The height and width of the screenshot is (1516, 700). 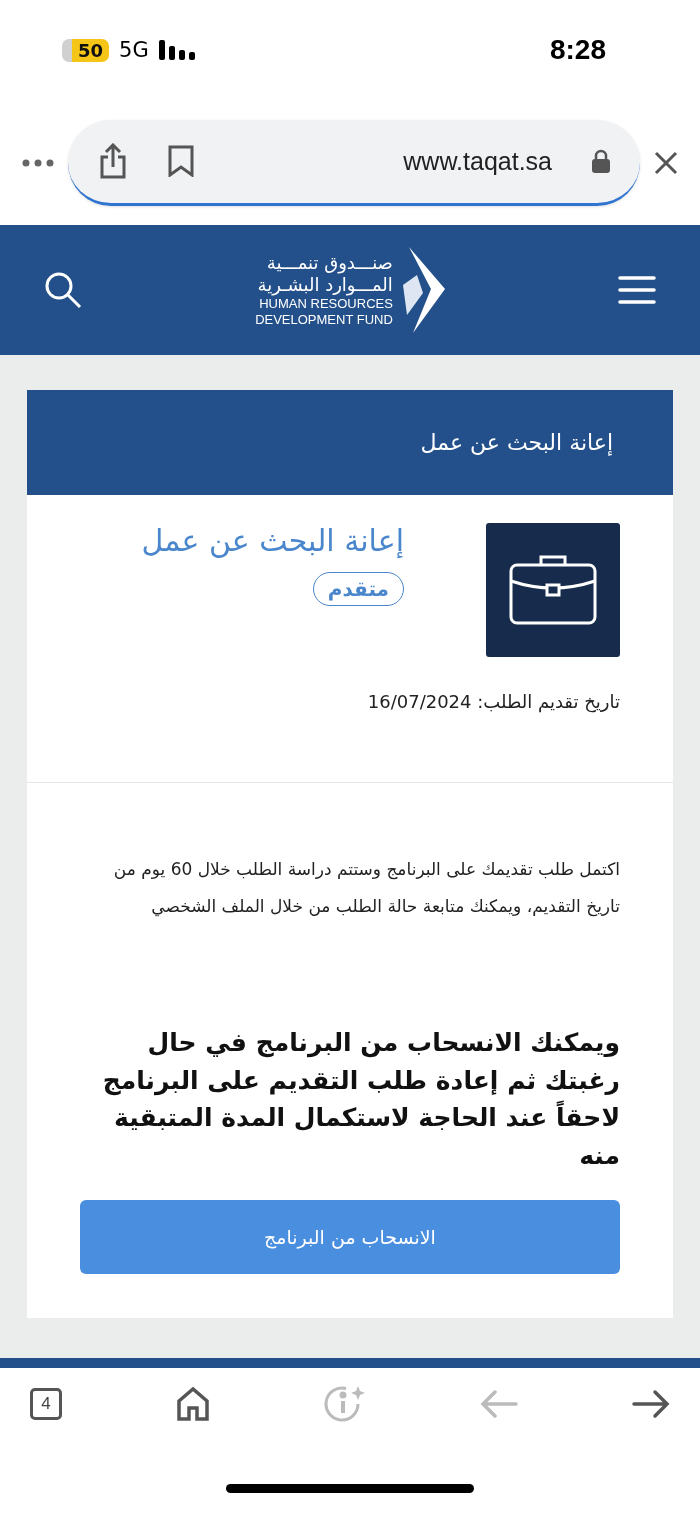 I want to click on address-bar: www.taqat.sa, so click(x=354, y=162).